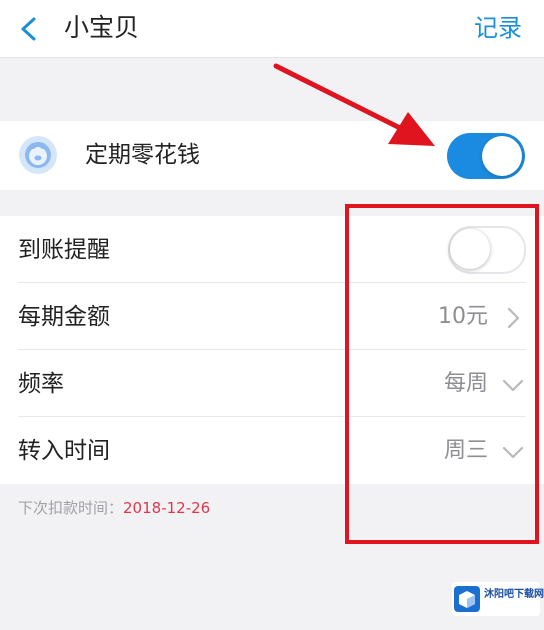 Image resolution: width=544 pixels, height=630 pixels. Describe the element at coordinates (71, 508) in the screenshot. I see `next-debit-label: 下次扣款时间：` at that location.